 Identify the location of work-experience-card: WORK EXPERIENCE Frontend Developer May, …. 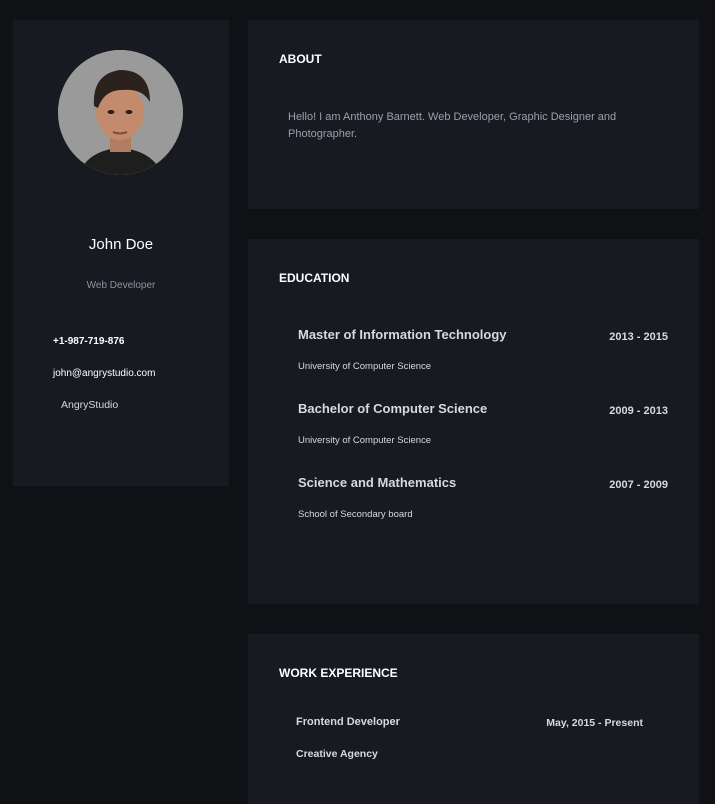
(473, 719).